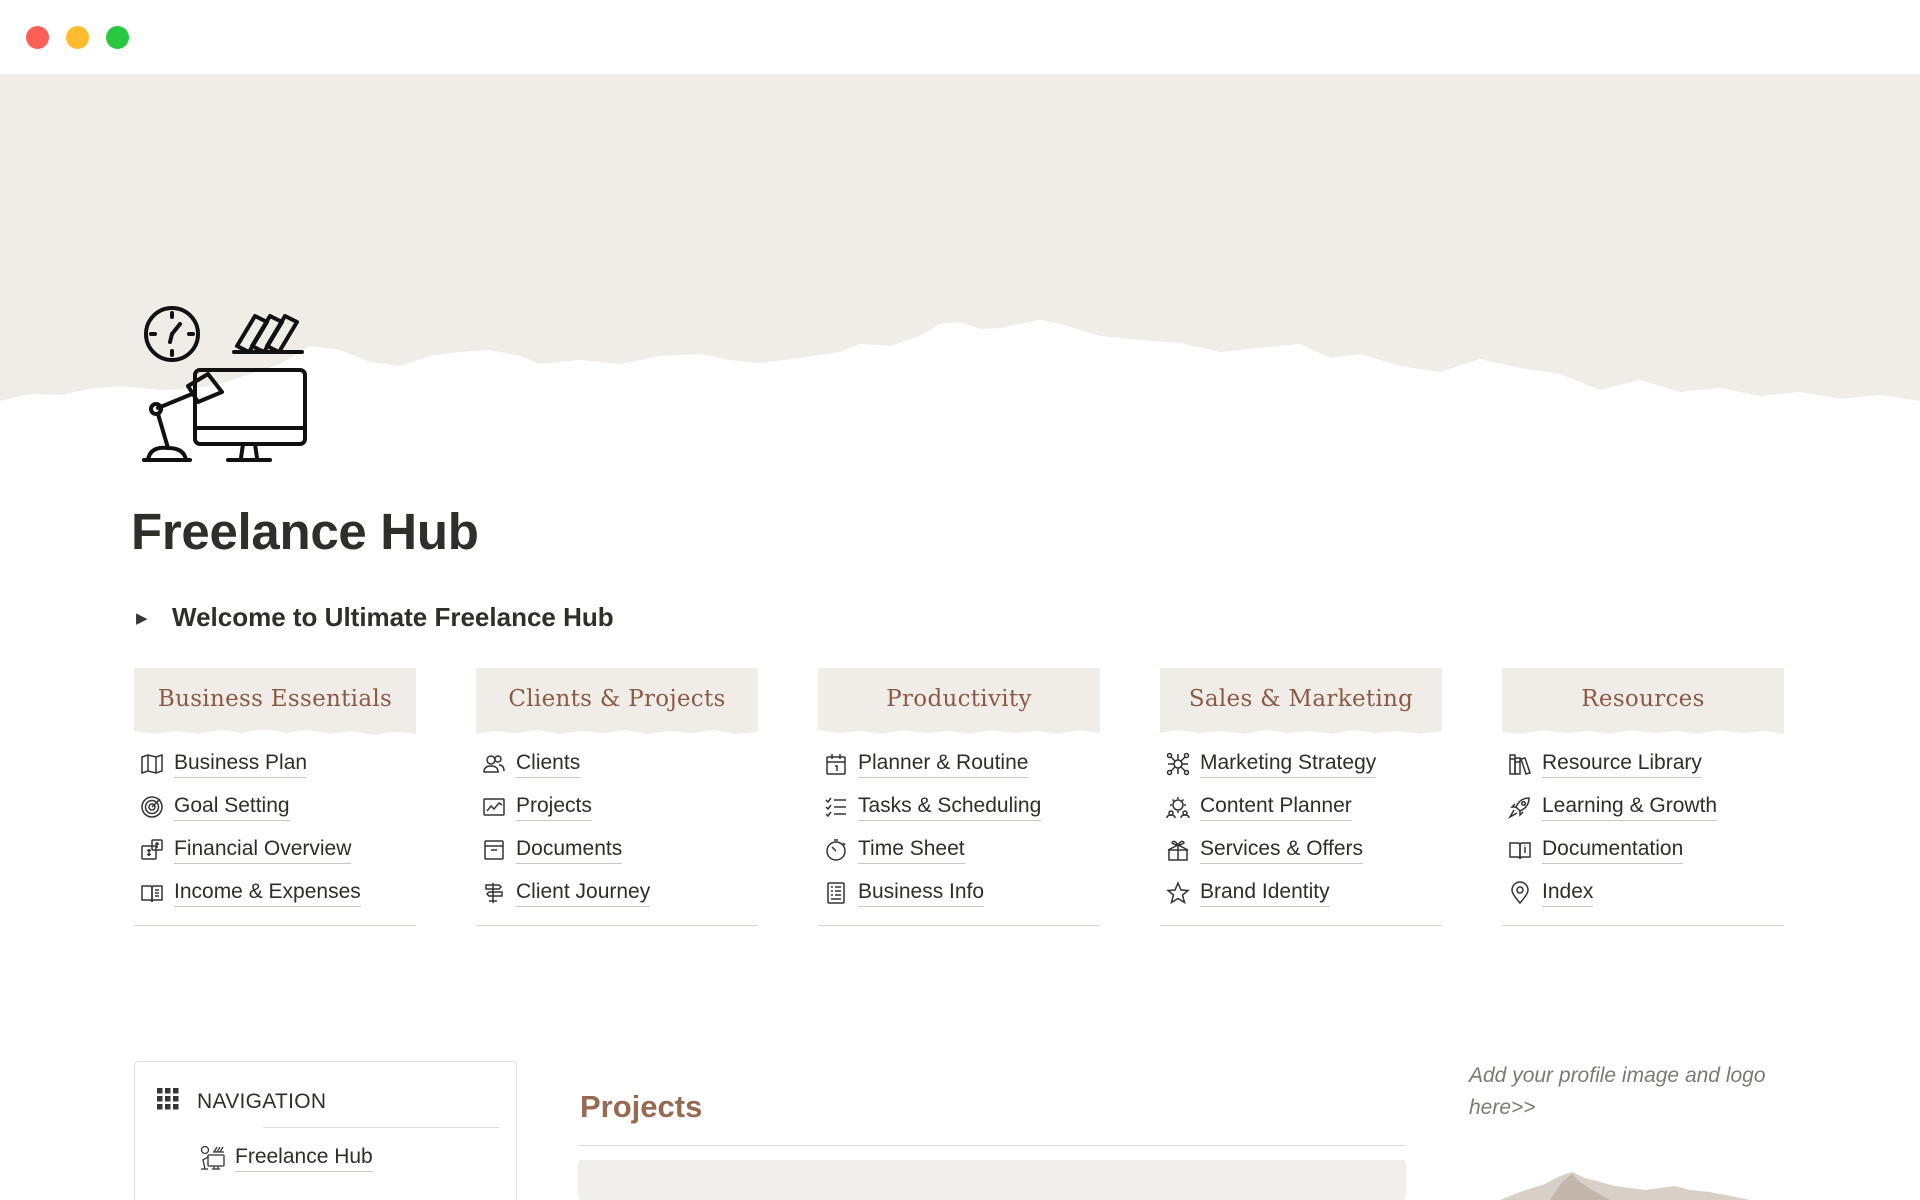 This screenshot has height=1200, width=1920. I want to click on column-header: Sales & Marketing, so click(1301, 703).